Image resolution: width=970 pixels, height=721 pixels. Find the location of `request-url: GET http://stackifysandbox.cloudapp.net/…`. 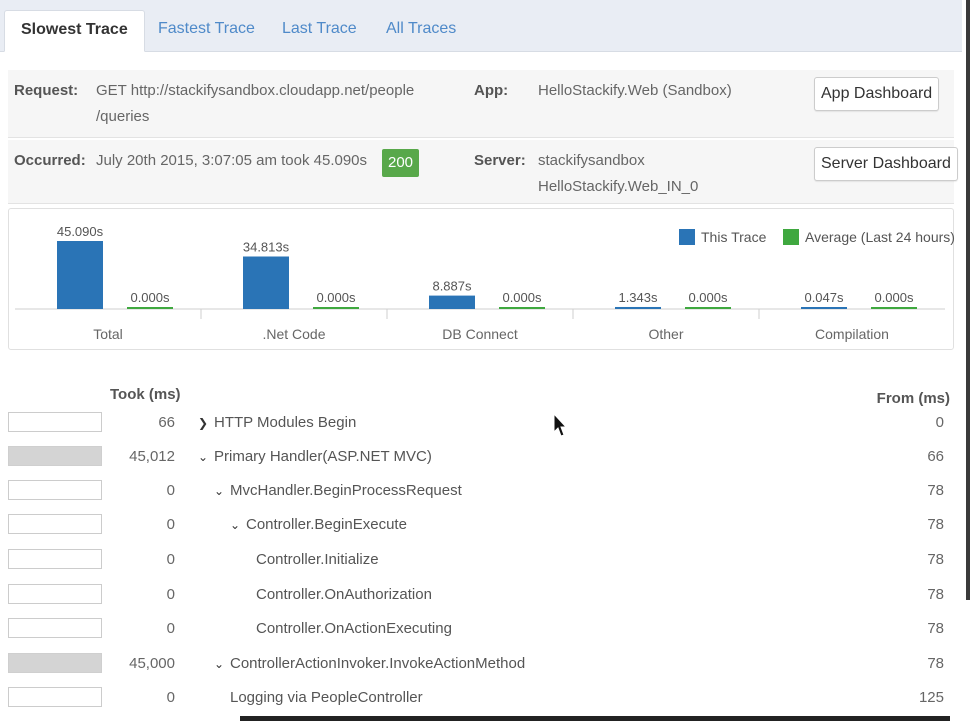

request-url: GET http://stackifysandbox.cloudapp.net/… is located at coordinates (255, 104).